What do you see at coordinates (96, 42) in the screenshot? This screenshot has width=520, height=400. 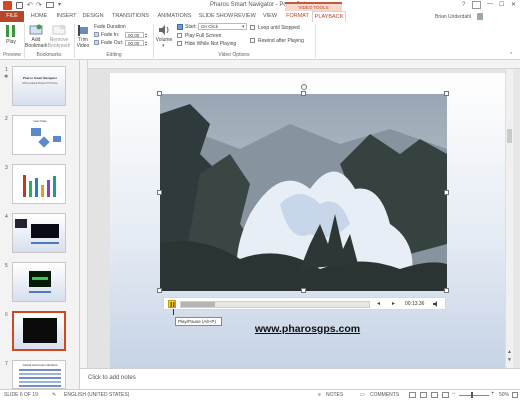 I see `fade-out-icon` at bounding box center [96, 42].